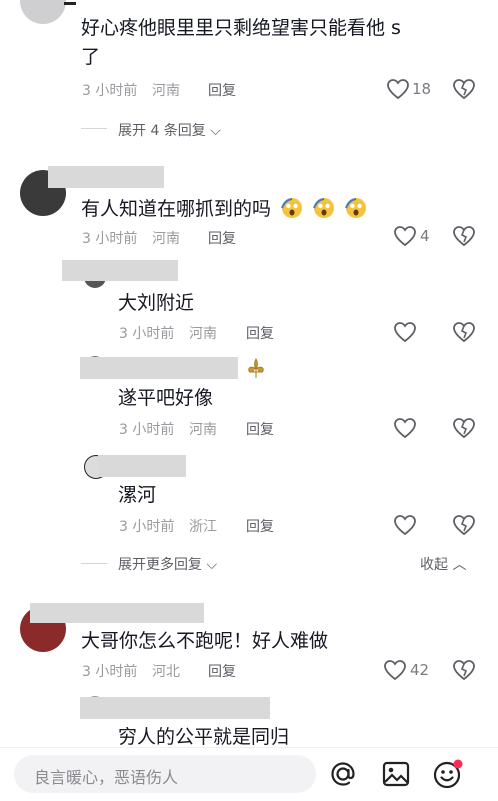 This screenshot has height=801, width=498. Describe the element at coordinates (241, 28) in the screenshot. I see `comment-text: 好心疼他眼里里只剩绝望害只能看他 s` at that location.